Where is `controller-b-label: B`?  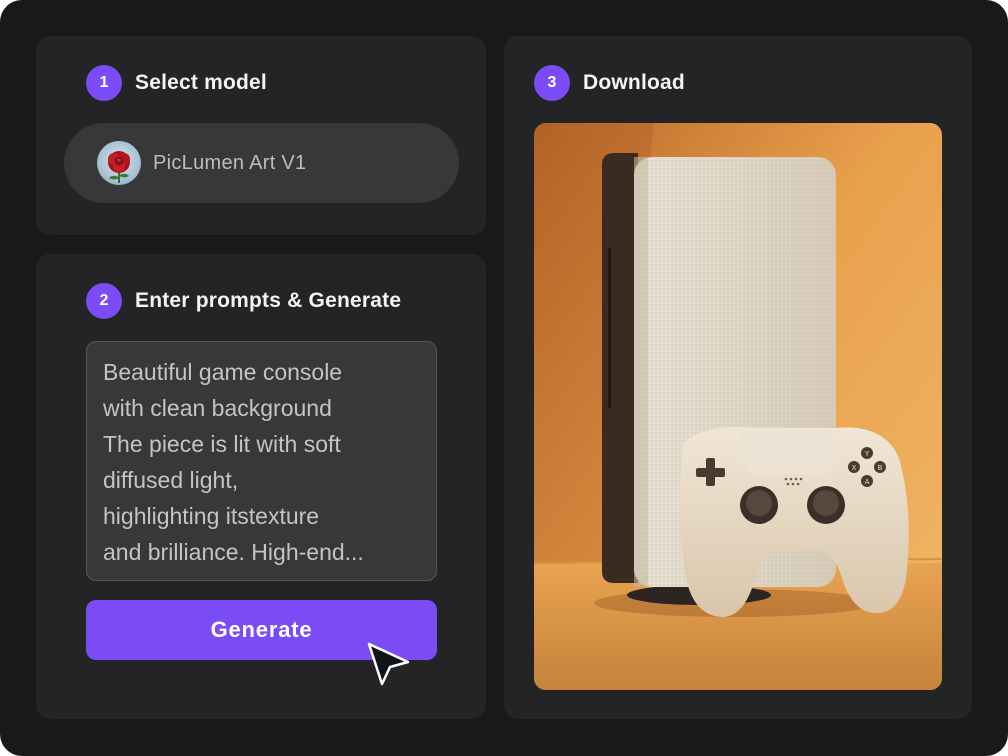 controller-b-label: B is located at coordinates (880, 468).